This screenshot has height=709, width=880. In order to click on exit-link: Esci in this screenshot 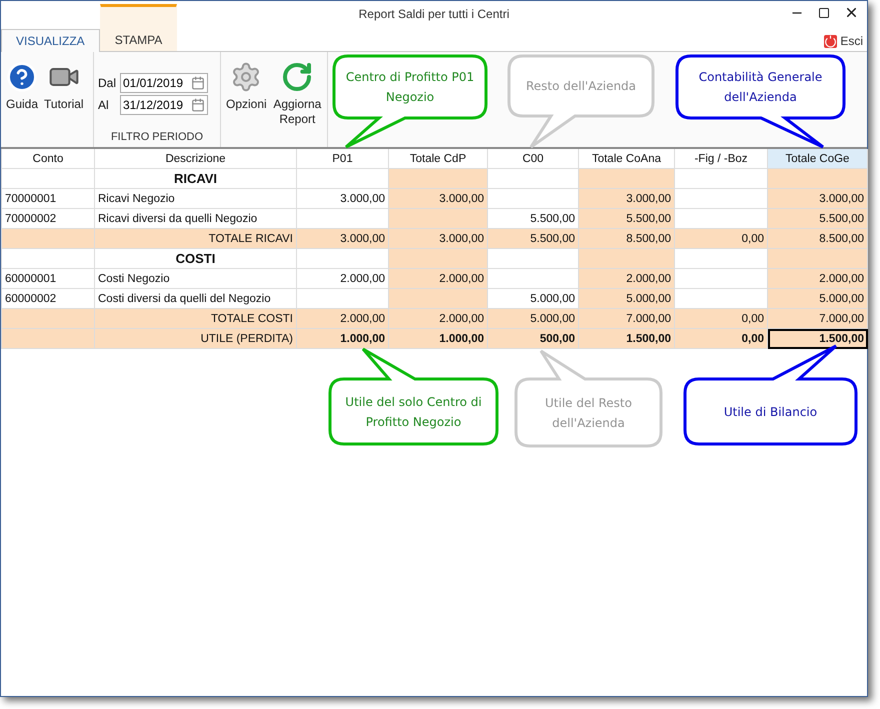, I will do `click(843, 41)`.